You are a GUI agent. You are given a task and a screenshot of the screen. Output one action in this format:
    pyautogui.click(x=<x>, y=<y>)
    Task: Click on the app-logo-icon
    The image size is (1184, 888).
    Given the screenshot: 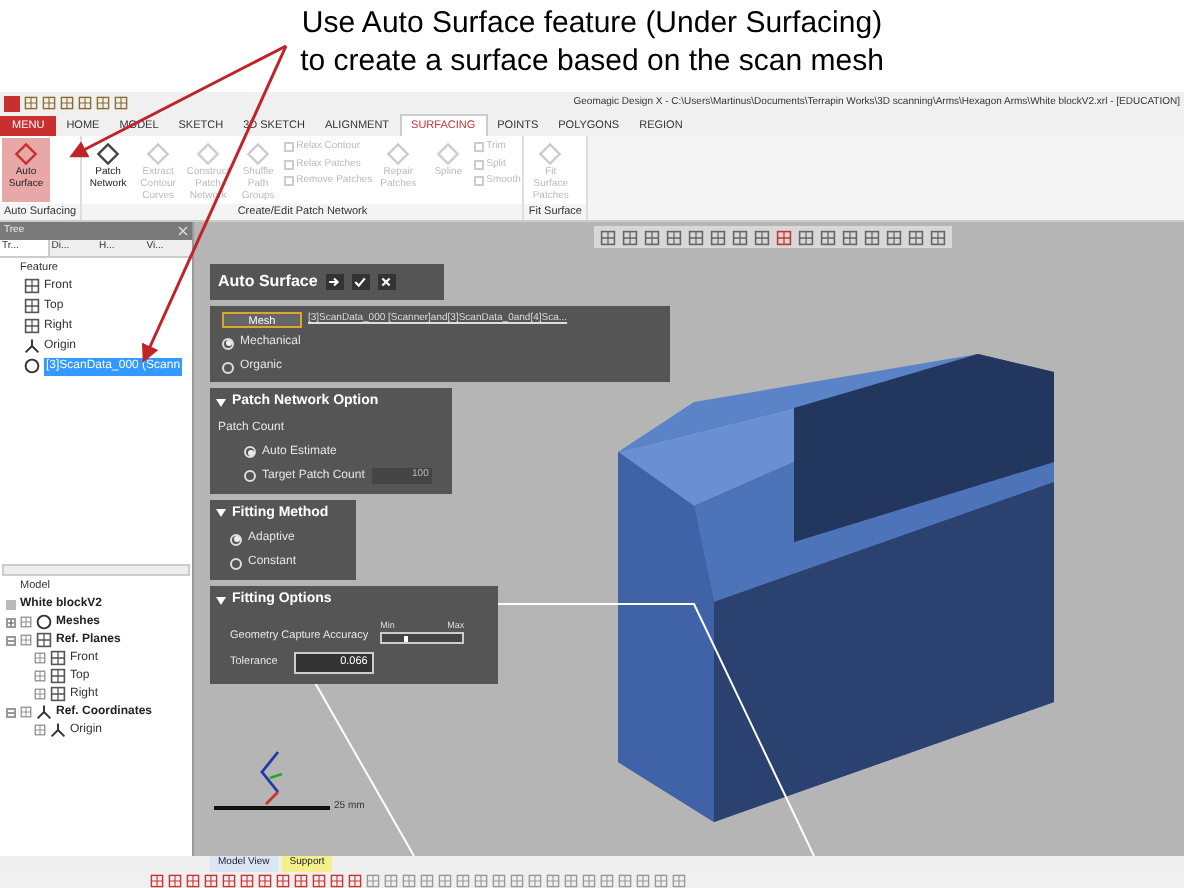 What is the action you would take?
    pyautogui.click(x=12, y=103)
    